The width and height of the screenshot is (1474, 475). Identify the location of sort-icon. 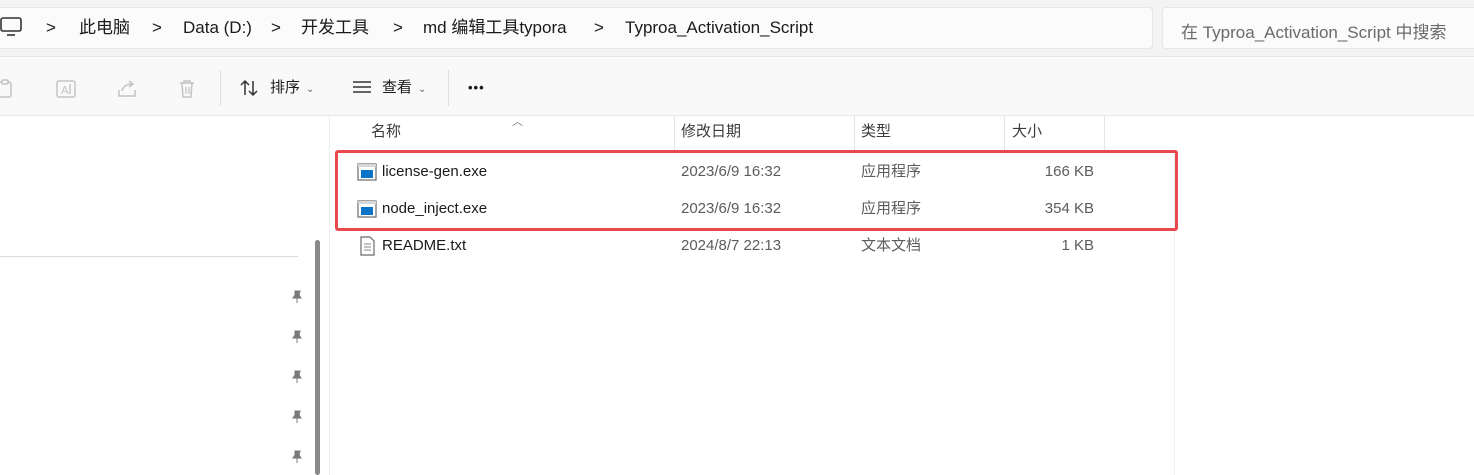
(249, 88).